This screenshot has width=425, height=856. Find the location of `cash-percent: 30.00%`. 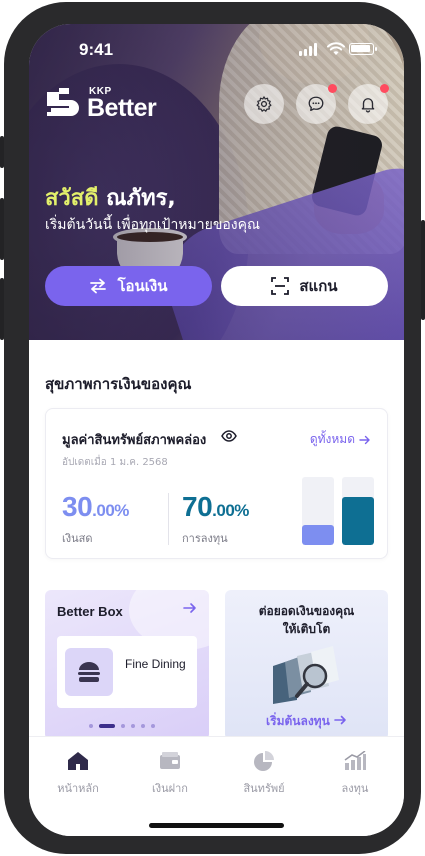

cash-percent: 30.00% is located at coordinates (95, 506).